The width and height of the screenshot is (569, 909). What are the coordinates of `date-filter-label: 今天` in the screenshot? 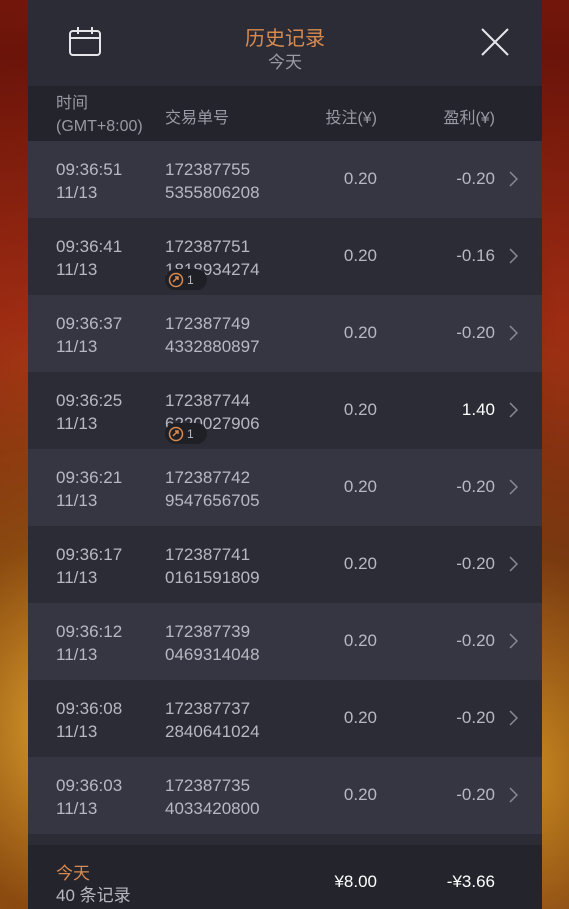 It's located at (285, 62).